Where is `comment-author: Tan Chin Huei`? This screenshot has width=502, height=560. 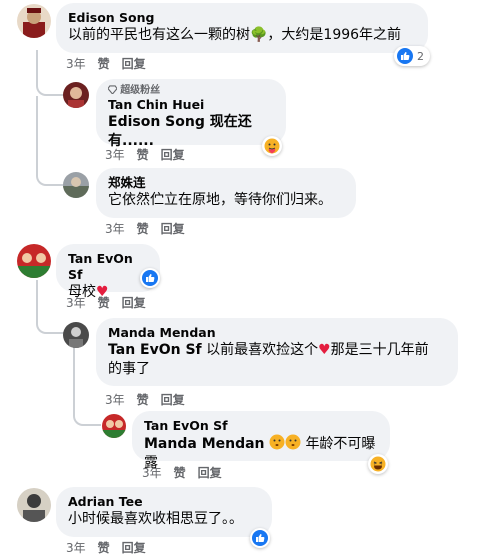
comment-author: Tan Chin Huei is located at coordinates (191, 105).